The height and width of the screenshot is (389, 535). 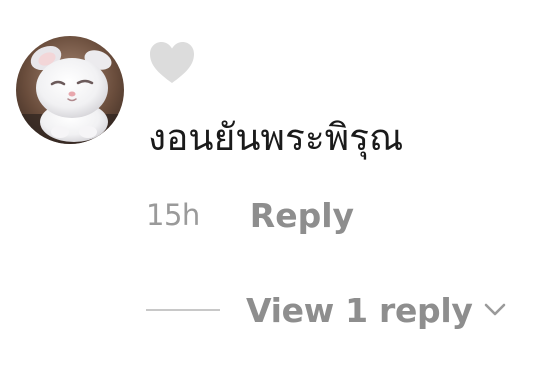 I want to click on comment-timestamp: 15h, so click(x=173, y=215).